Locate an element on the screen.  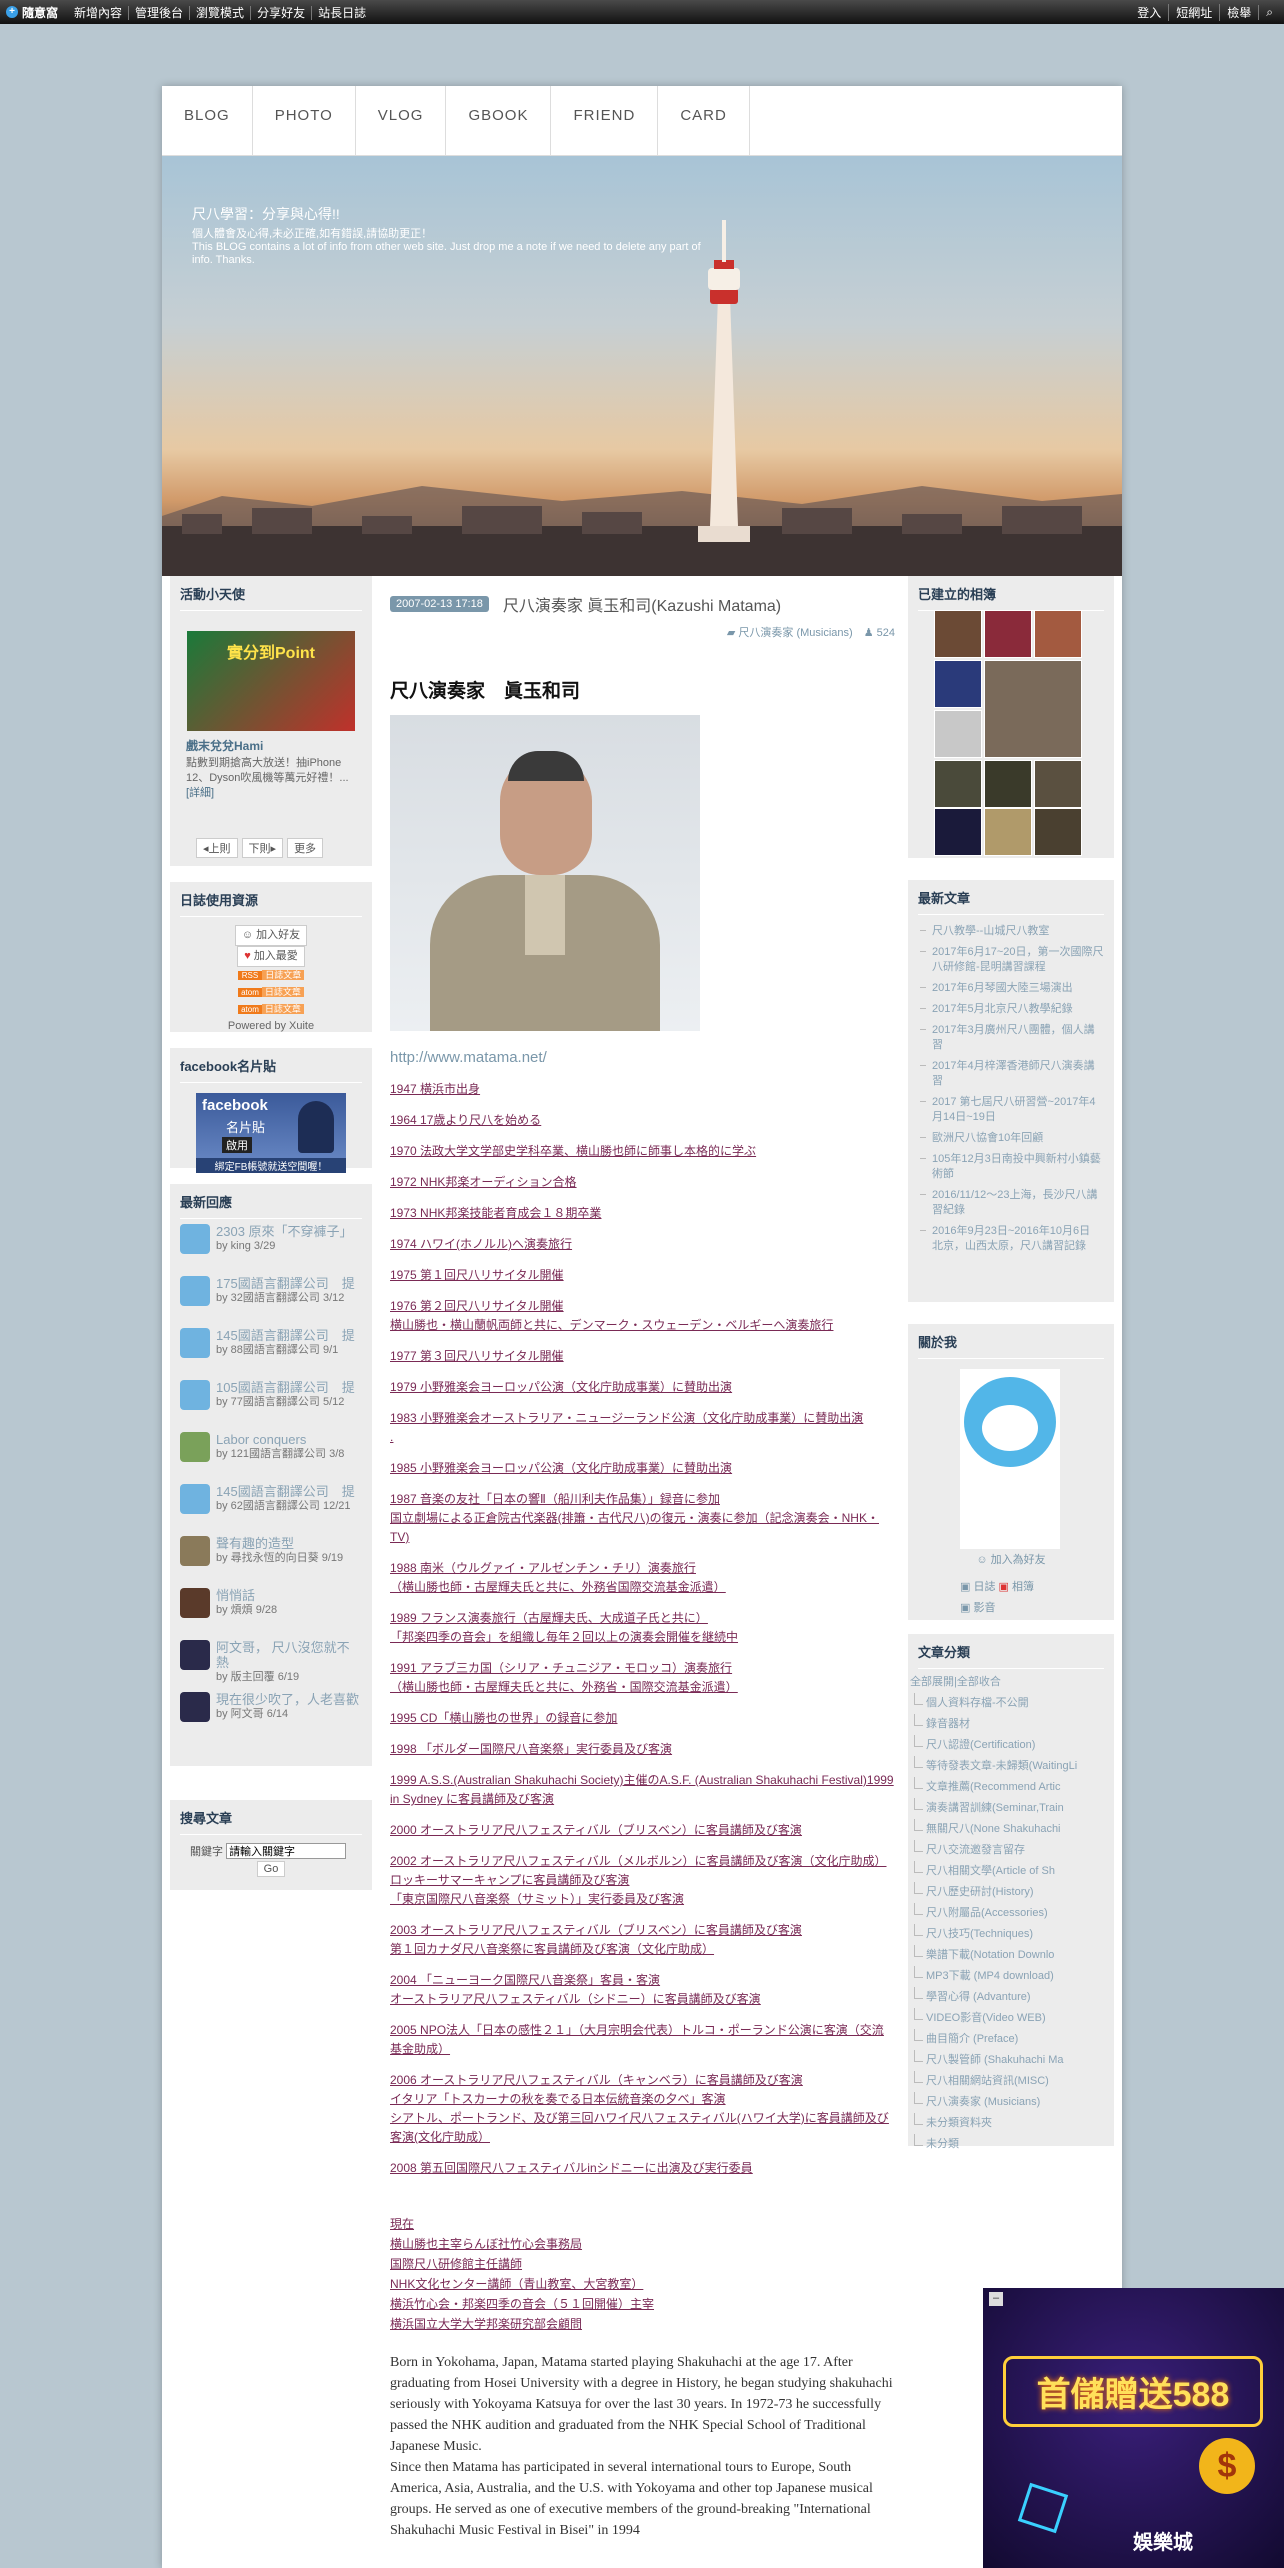
latest-post-link: 105年12月3日南投中興新村小鎮藝術節 is located at coordinates (1011, 1167).